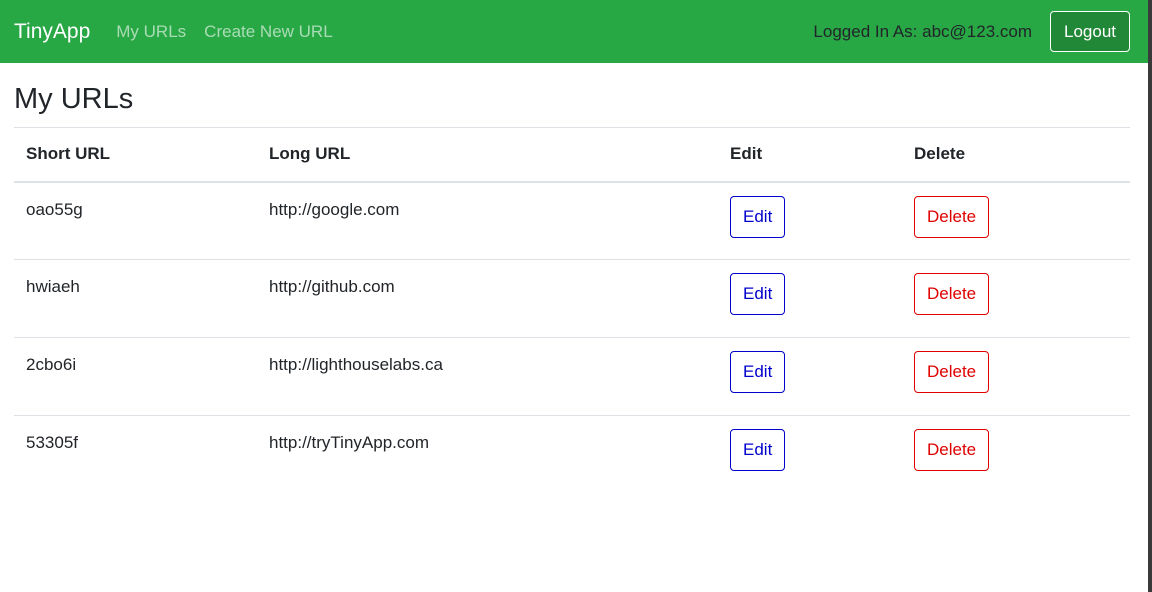 This screenshot has height=592, width=1152. I want to click on nav-link-my-urls: My URLs, so click(151, 32).